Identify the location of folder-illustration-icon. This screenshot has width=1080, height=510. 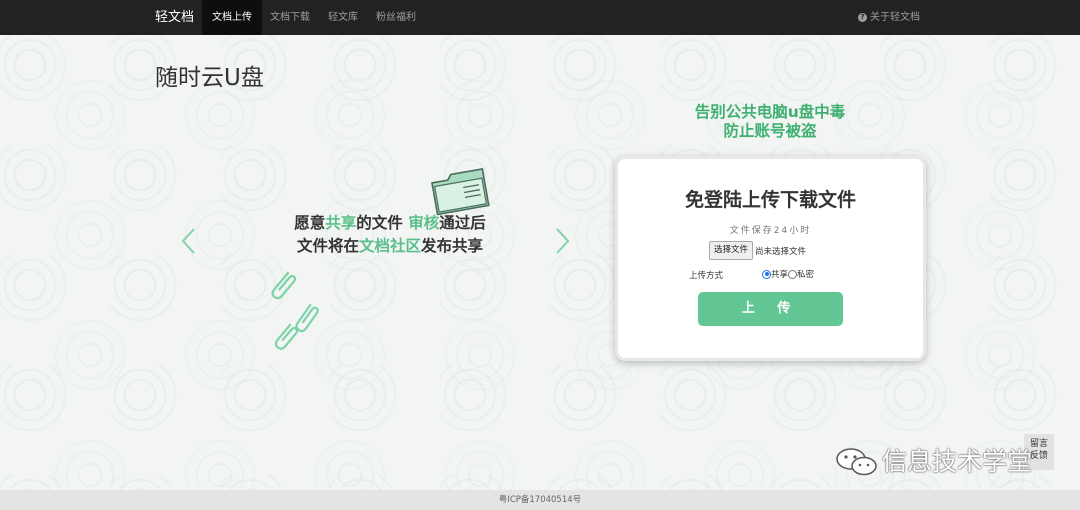
(460, 192).